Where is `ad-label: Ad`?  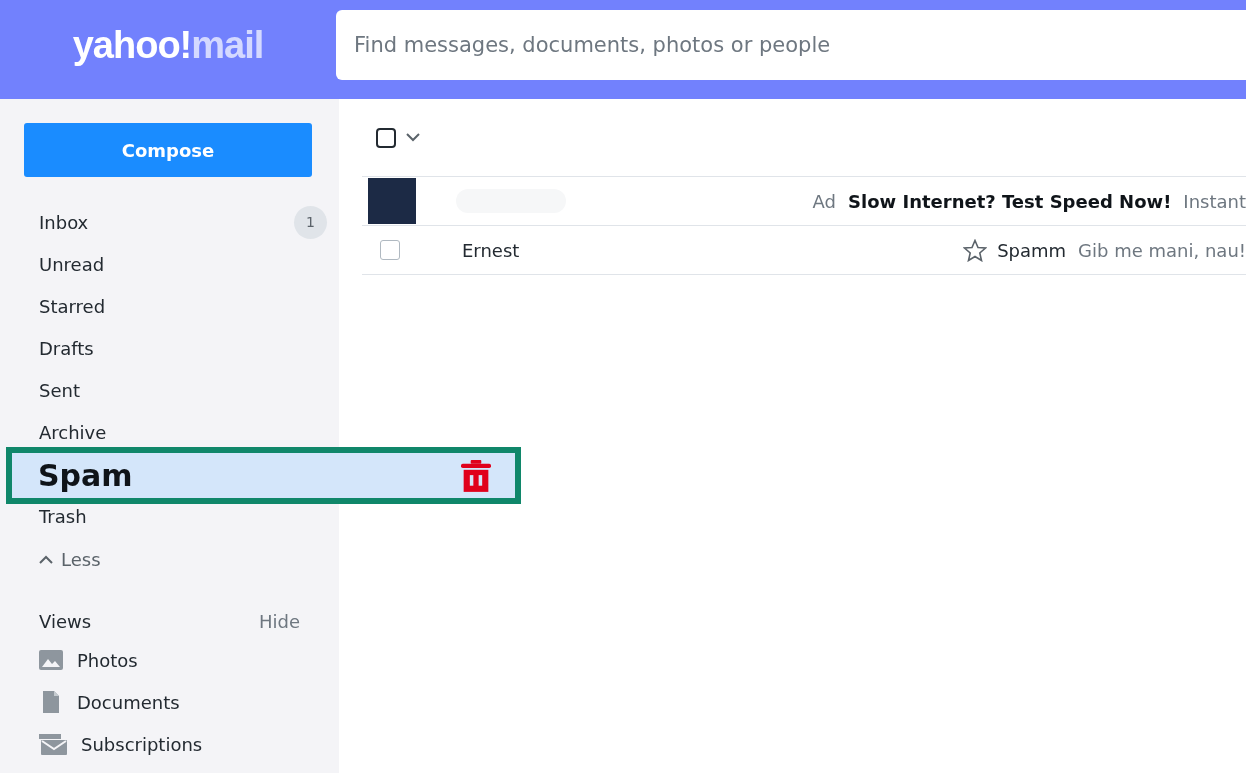
ad-label: Ad is located at coordinates (824, 201).